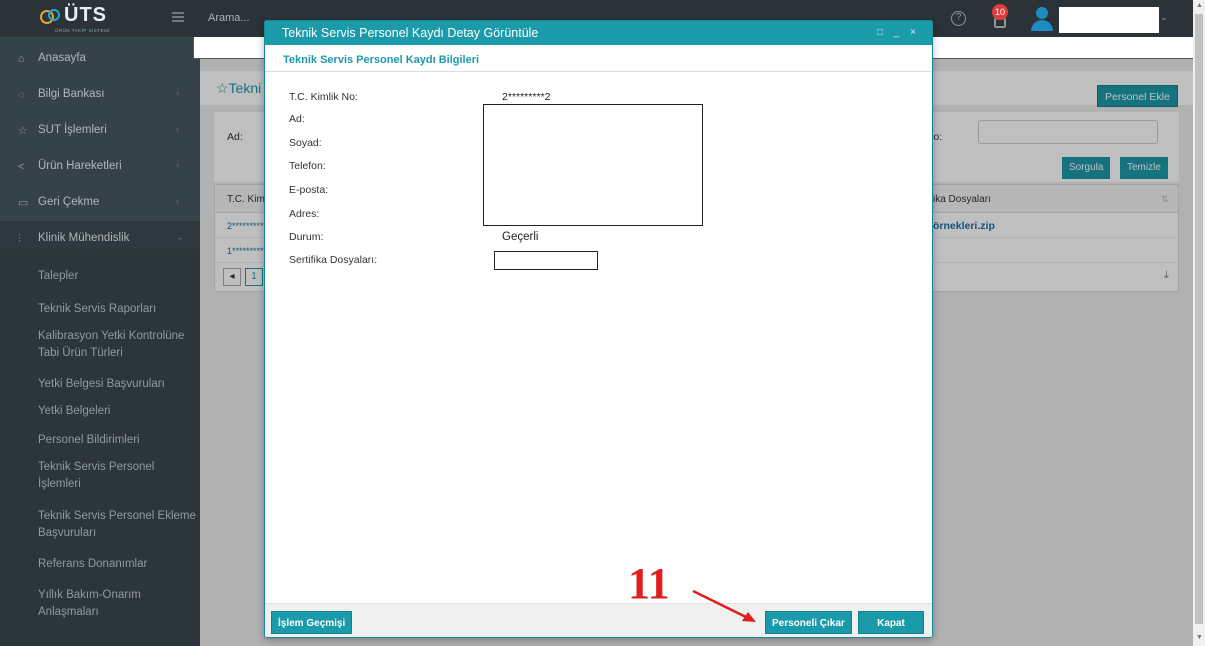 The height and width of the screenshot is (646, 1205). What do you see at coordinates (21, 167) in the screenshot?
I see `share-icon: <` at bounding box center [21, 167].